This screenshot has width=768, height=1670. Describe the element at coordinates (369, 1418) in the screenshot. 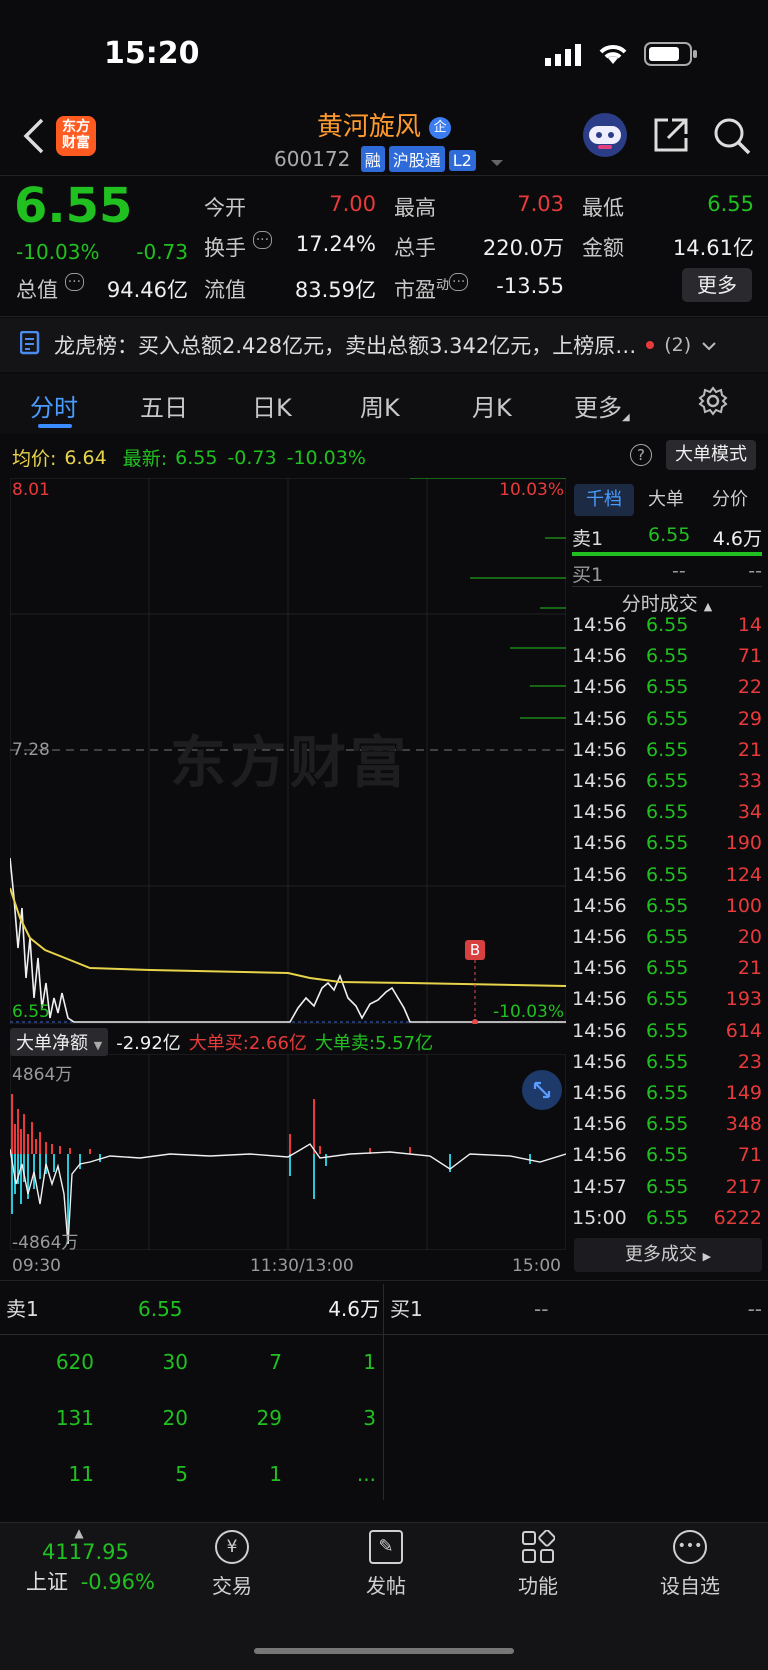

I see `order-queue-cell: 3` at that location.